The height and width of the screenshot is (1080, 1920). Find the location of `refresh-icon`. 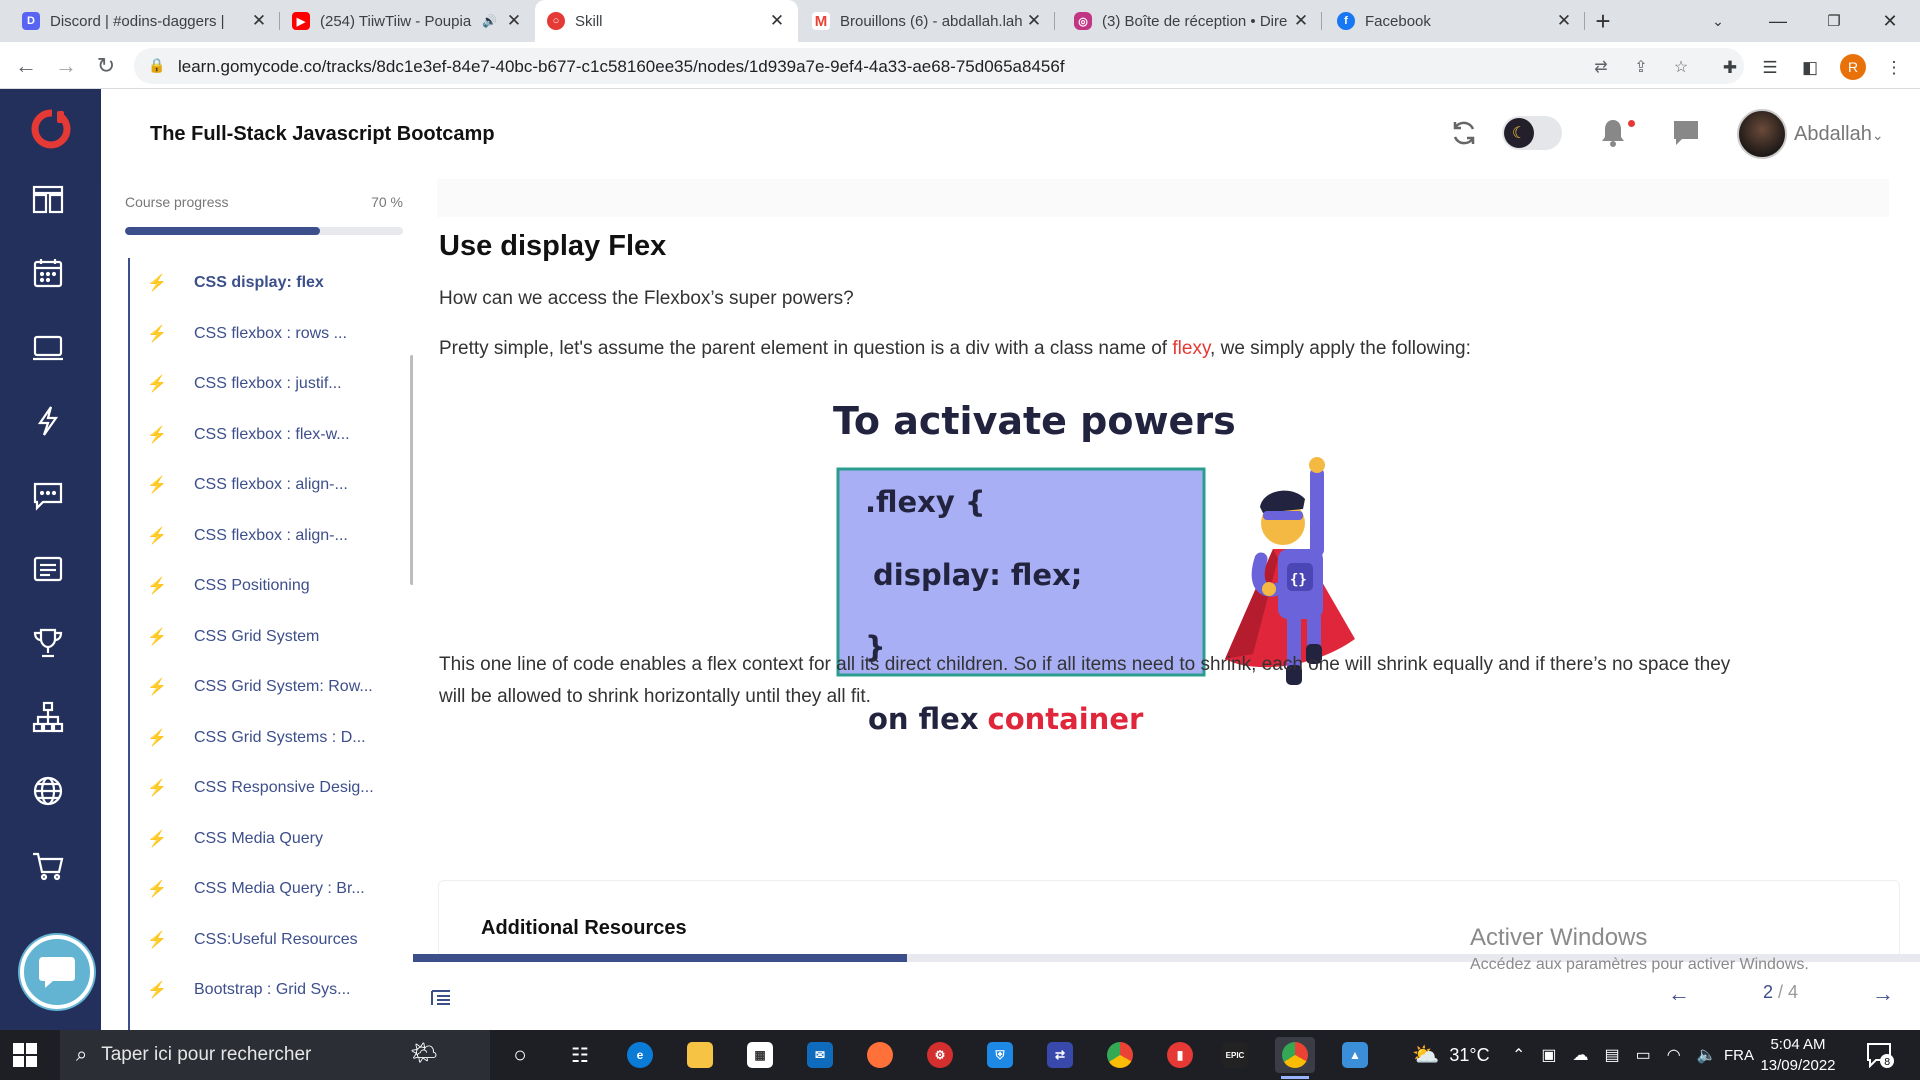

refresh-icon is located at coordinates (1464, 133).